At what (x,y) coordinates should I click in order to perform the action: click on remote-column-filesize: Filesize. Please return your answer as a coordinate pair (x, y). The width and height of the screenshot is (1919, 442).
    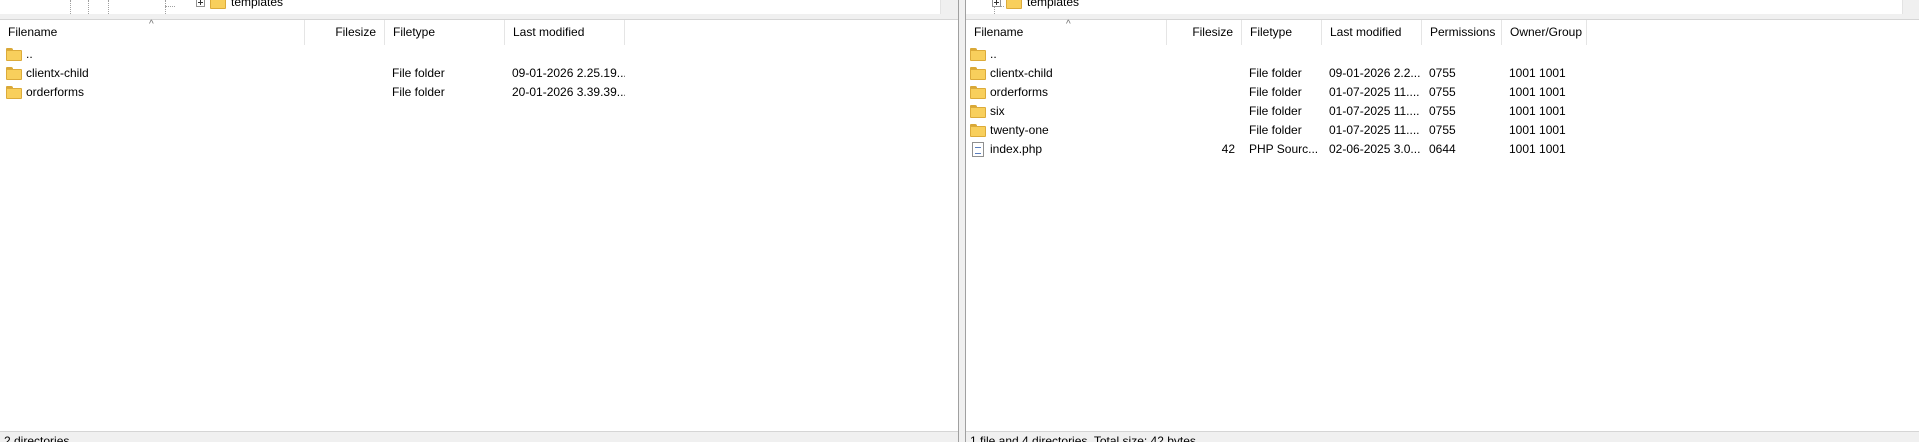
    Looking at the image, I should click on (1204, 32).